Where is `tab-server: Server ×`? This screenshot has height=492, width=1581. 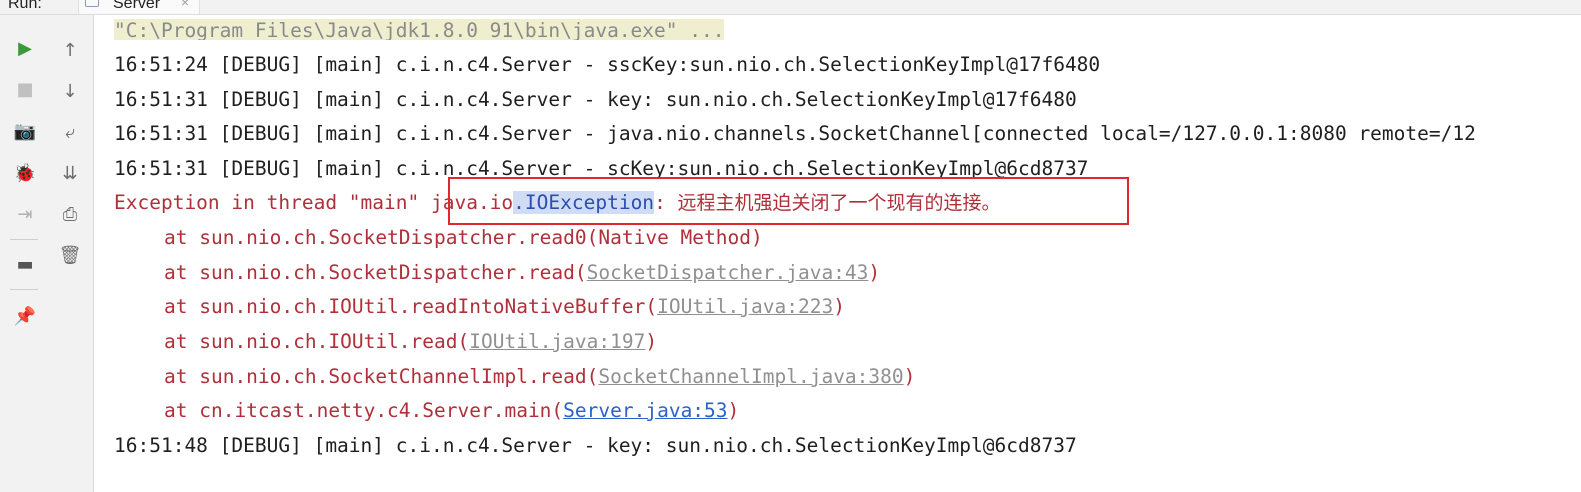
tab-server: Server × is located at coordinates (139, 7).